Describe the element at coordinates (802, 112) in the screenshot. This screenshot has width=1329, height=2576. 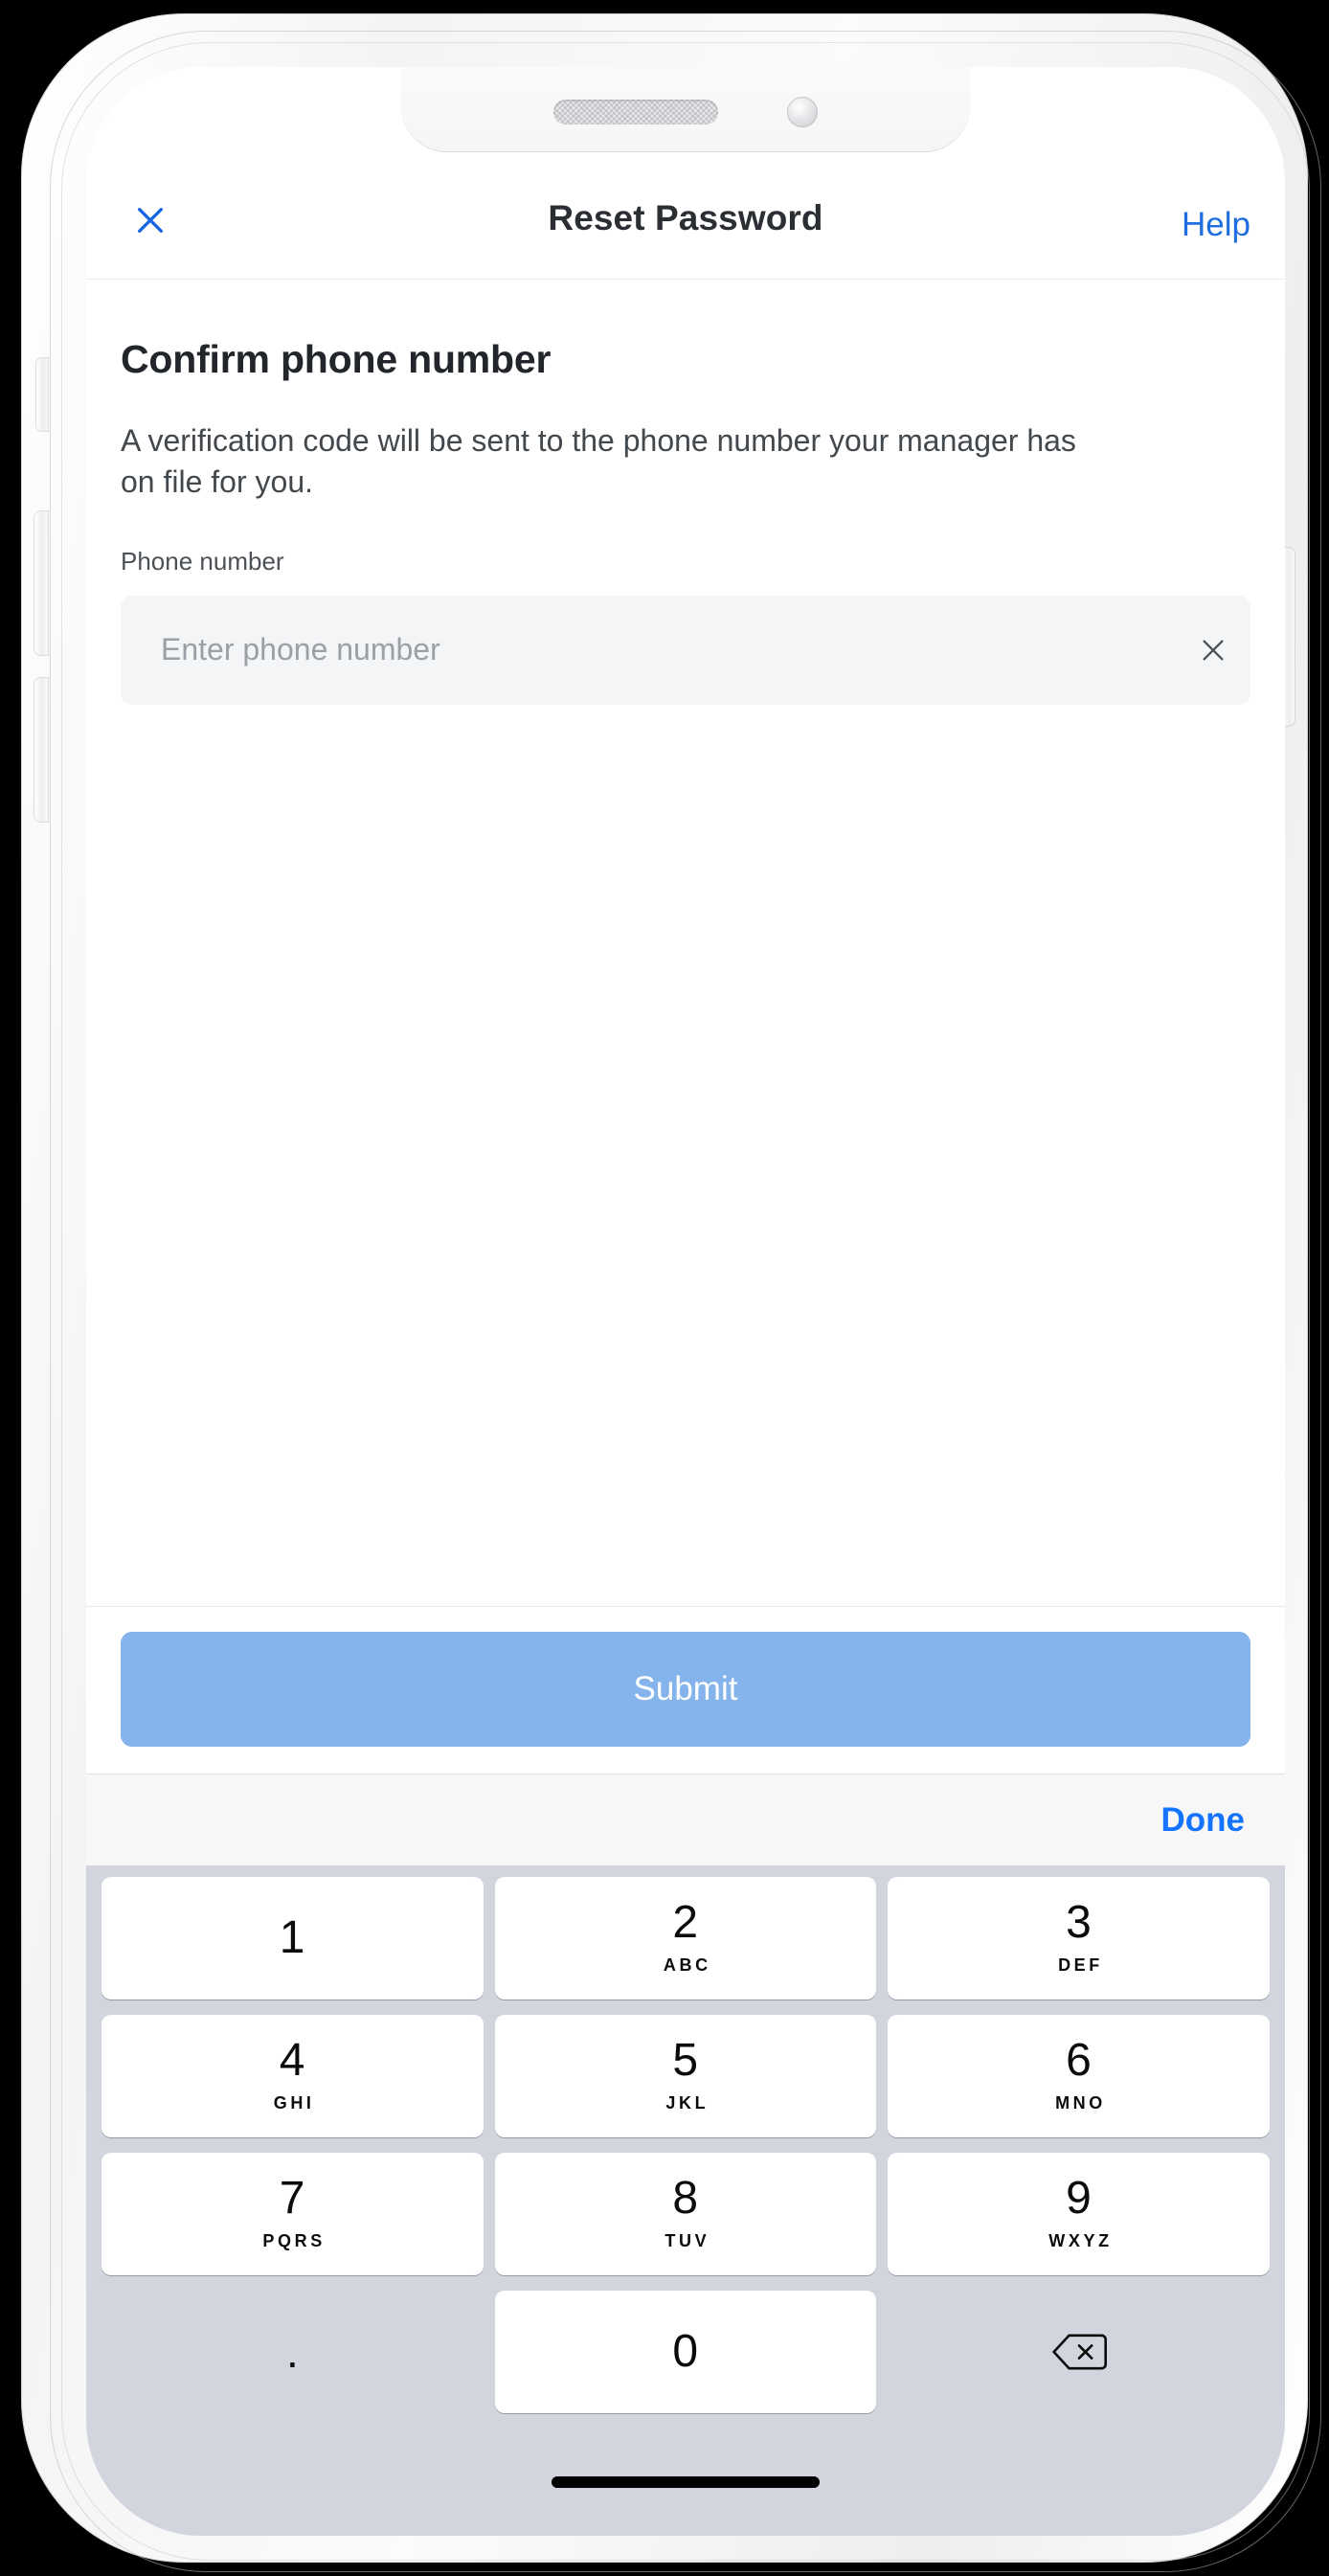
I see `front-camera-icon` at that location.